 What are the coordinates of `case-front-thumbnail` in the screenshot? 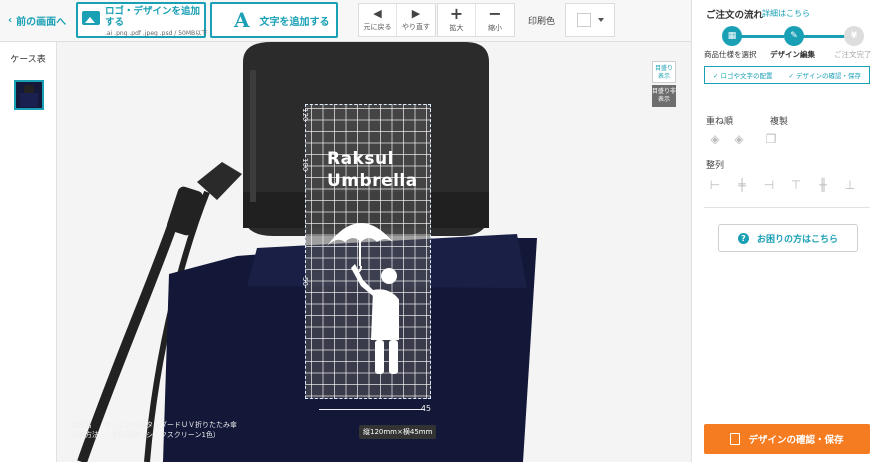 It's located at (29, 95).